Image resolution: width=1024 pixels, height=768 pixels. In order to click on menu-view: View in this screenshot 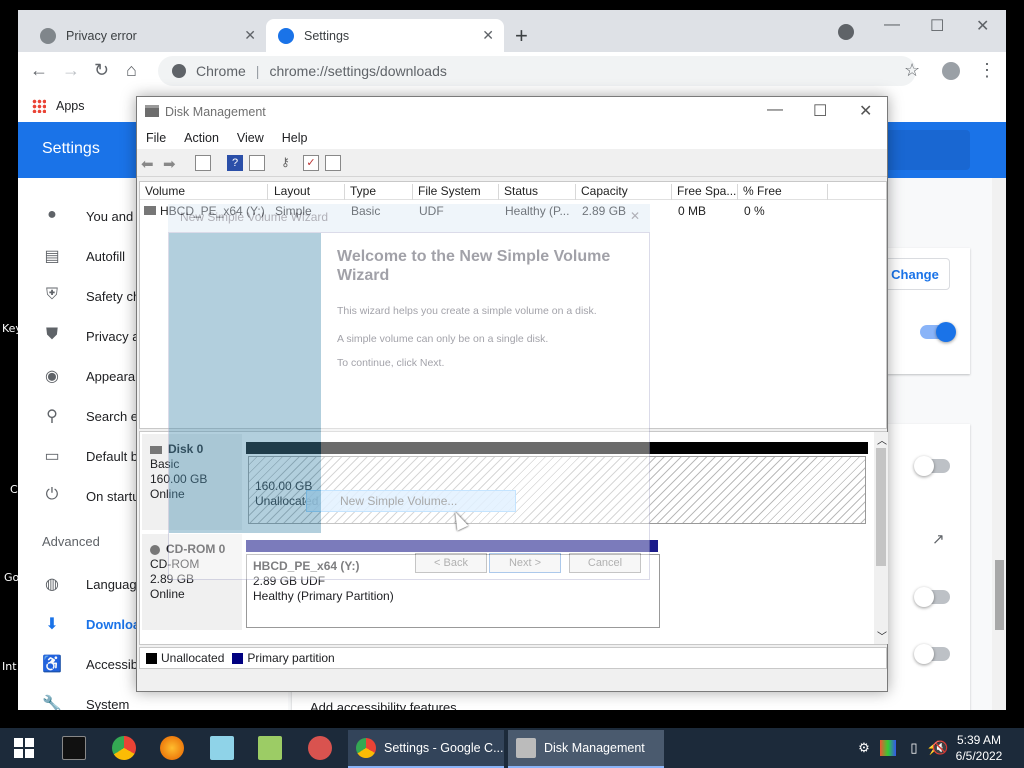, I will do `click(250, 138)`.